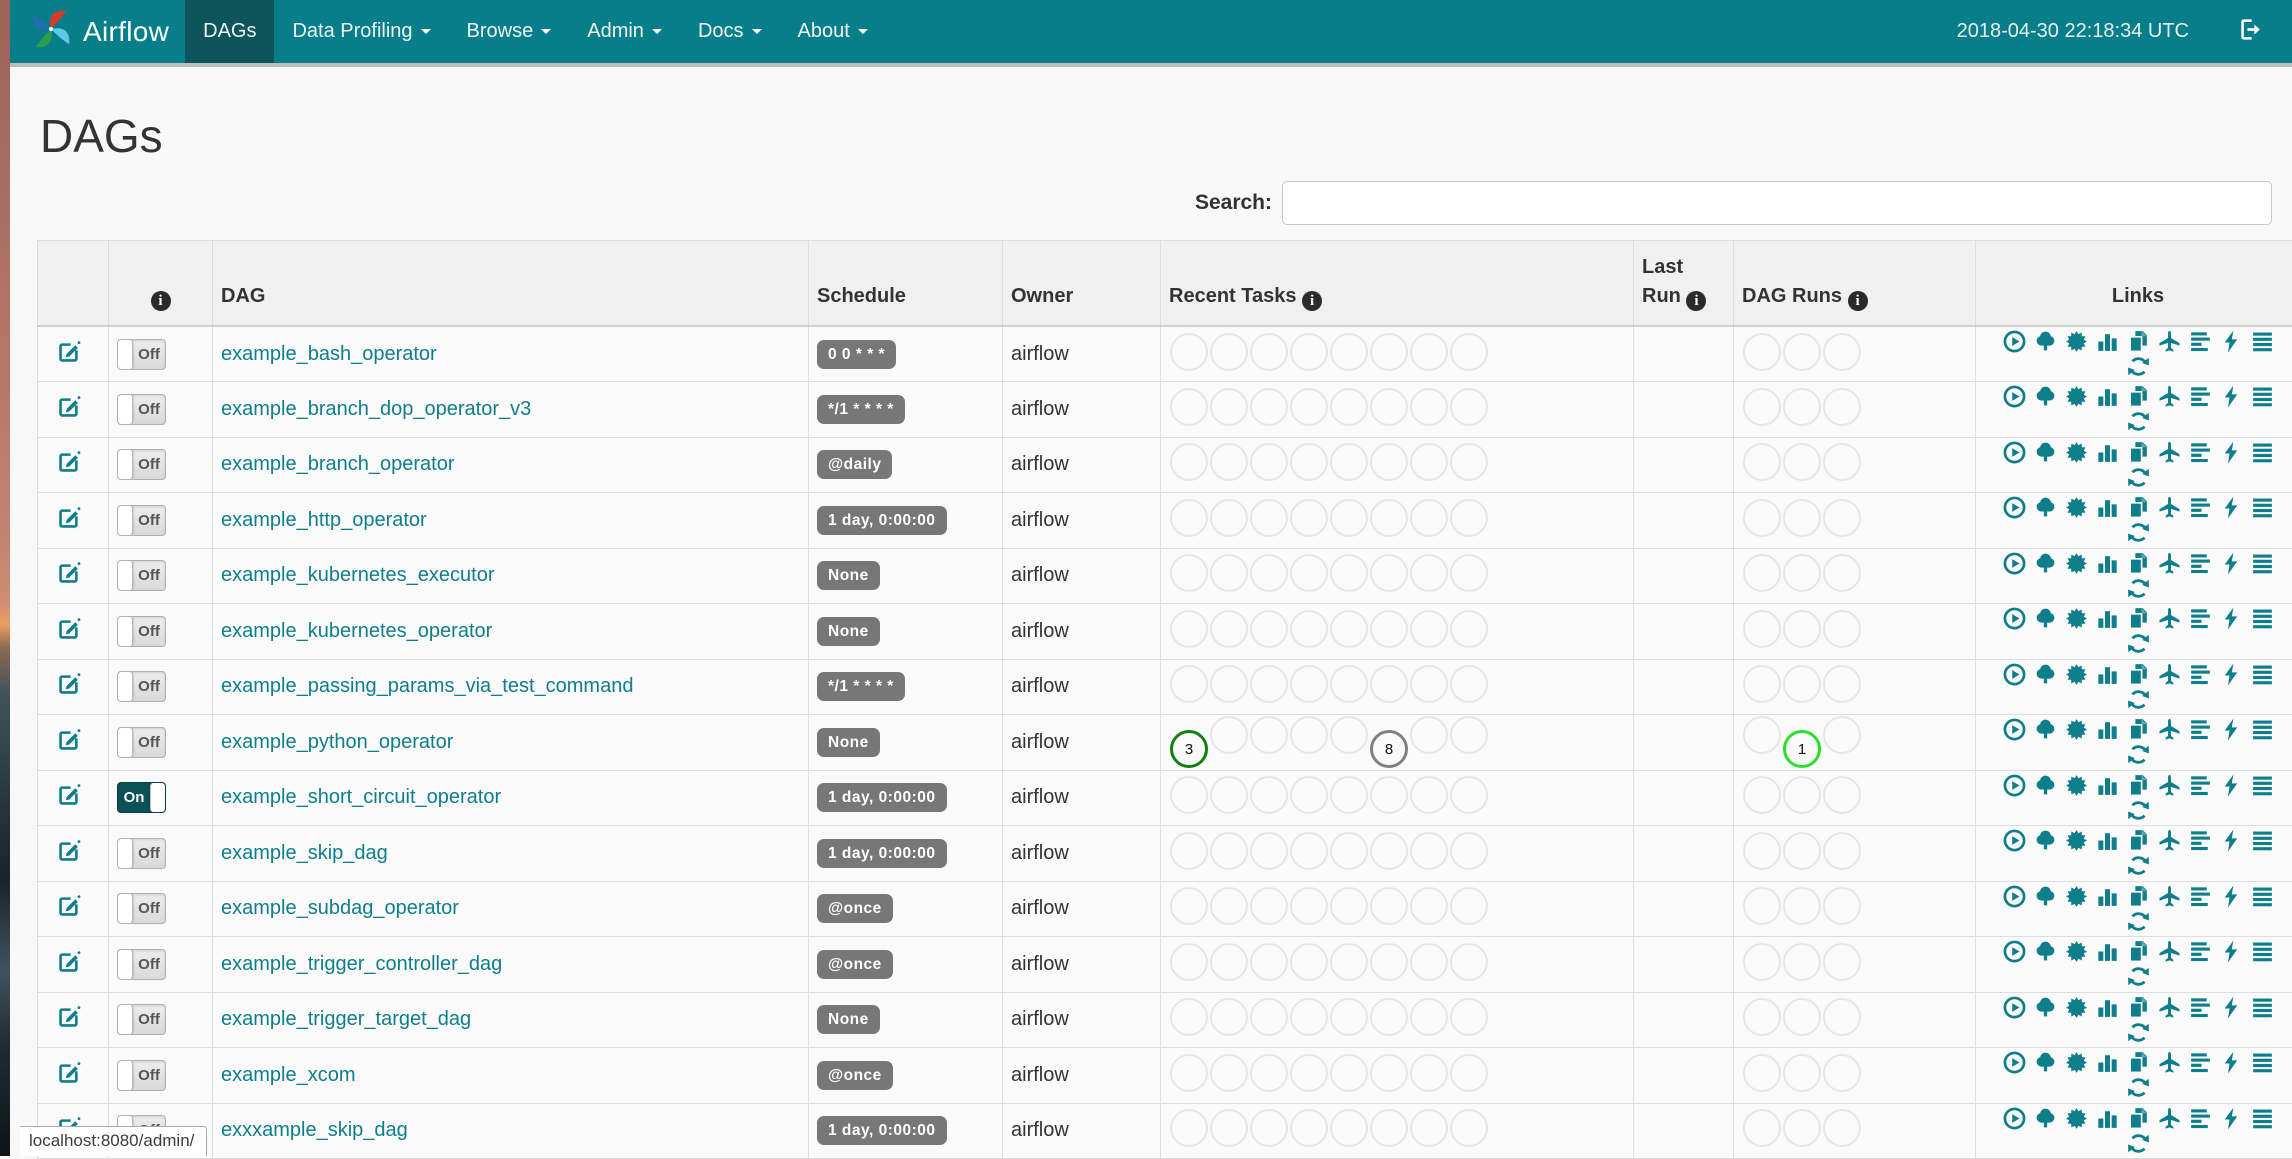 Image resolution: width=2292 pixels, height=1159 pixels. Describe the element at coordinates (427, 686) in the screenshot. I see `dag-link: example_passing_params_via_test_command` at that location.